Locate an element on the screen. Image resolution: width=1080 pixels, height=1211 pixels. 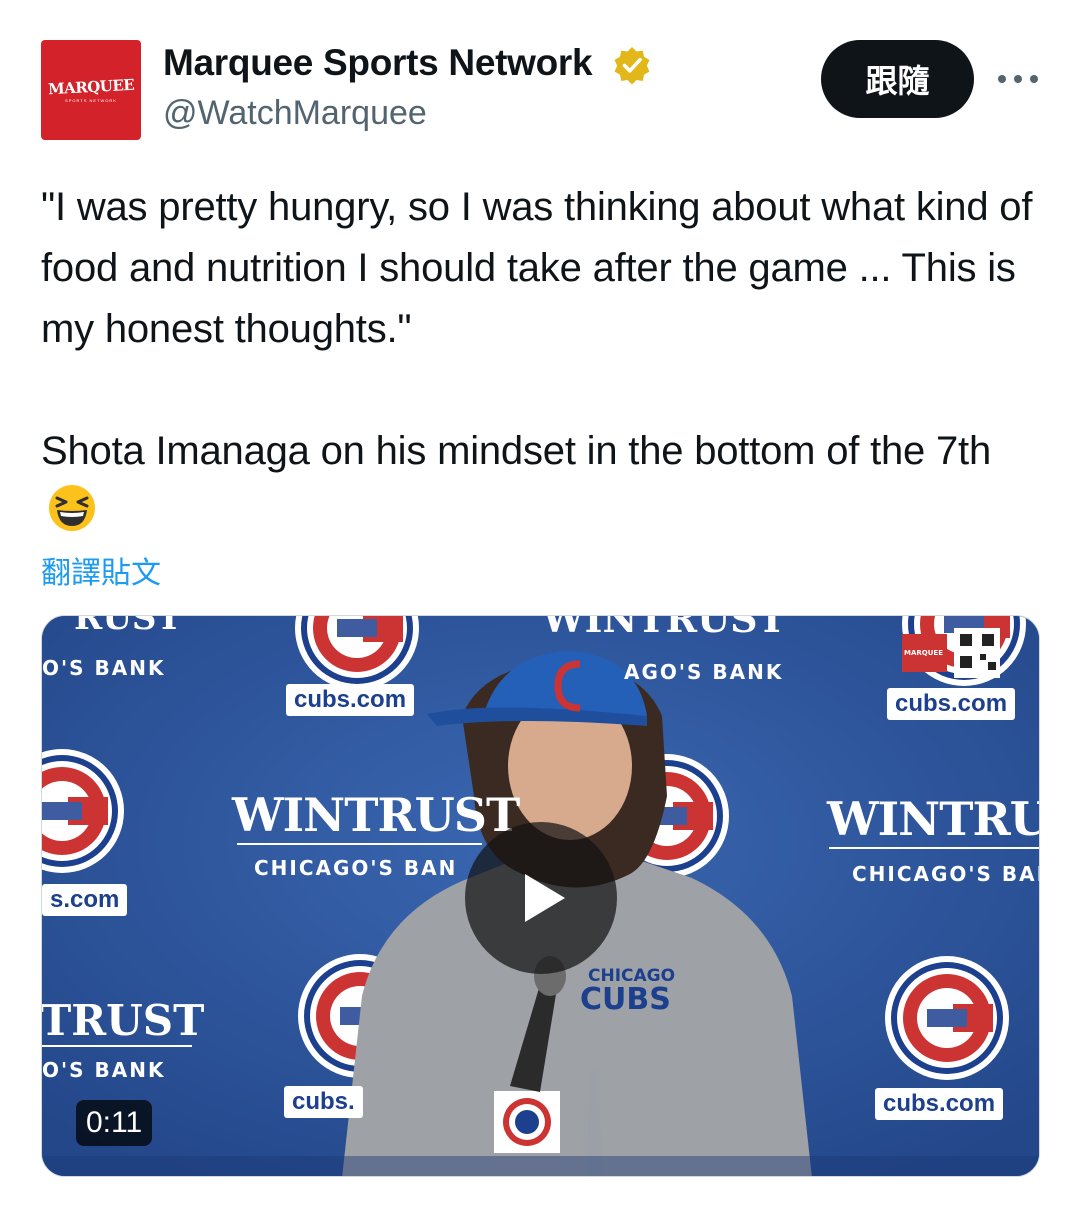
bank-banner-center: CHICAGO'S BAN is located at coordinates (356, 868).